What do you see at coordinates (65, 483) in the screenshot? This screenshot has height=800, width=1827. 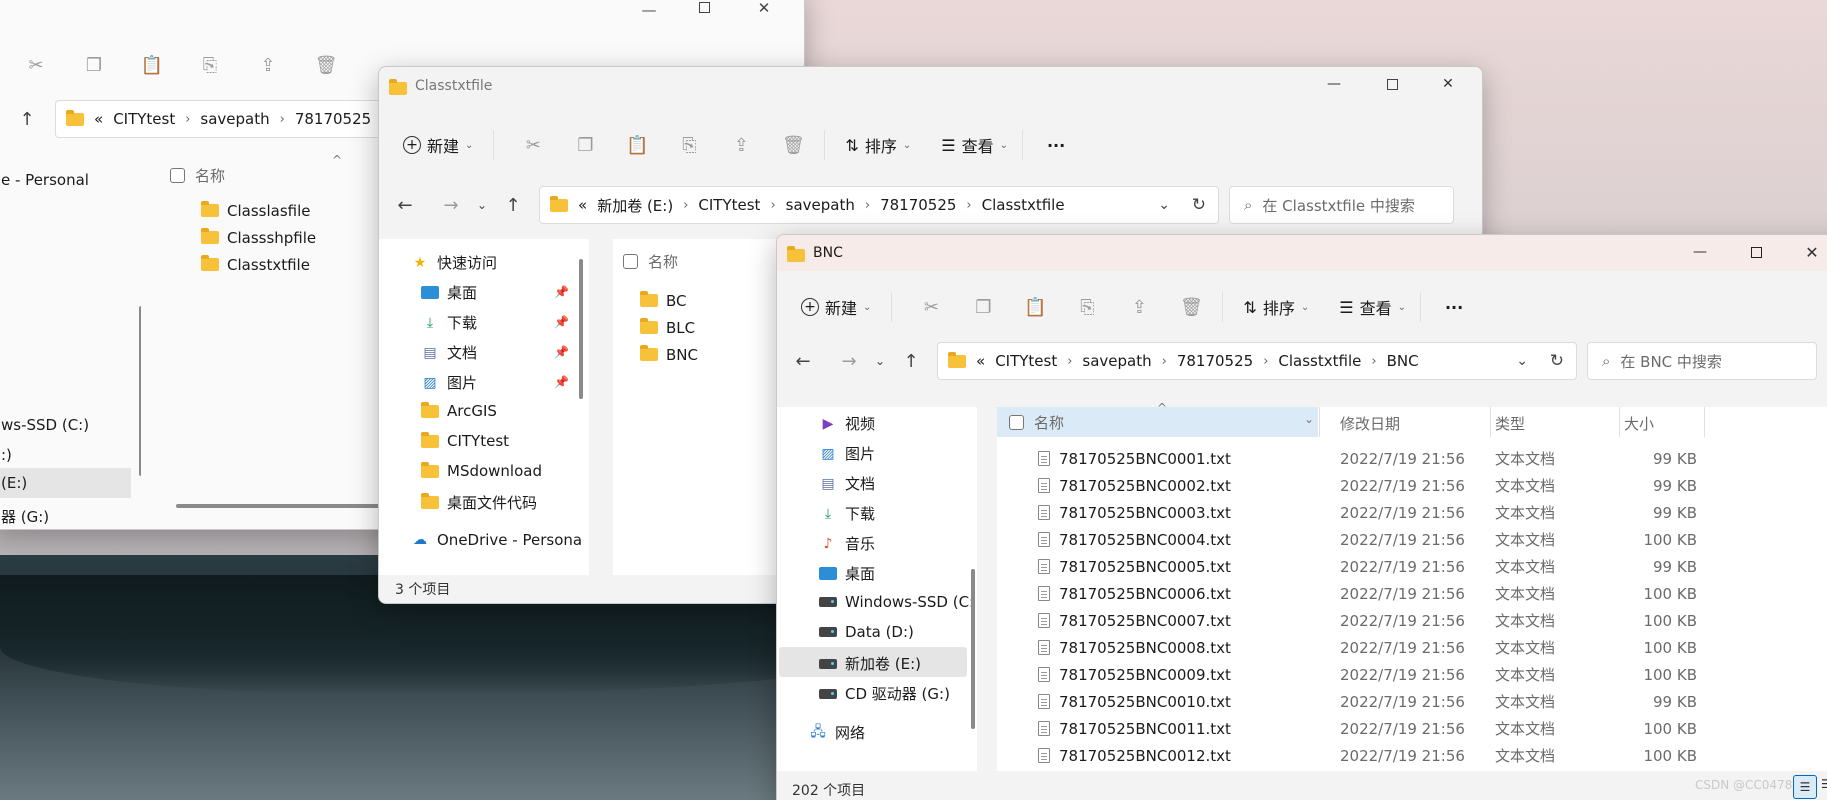 I see `nav-item-drive-e: (E:)` at bounding box center [65, 483].